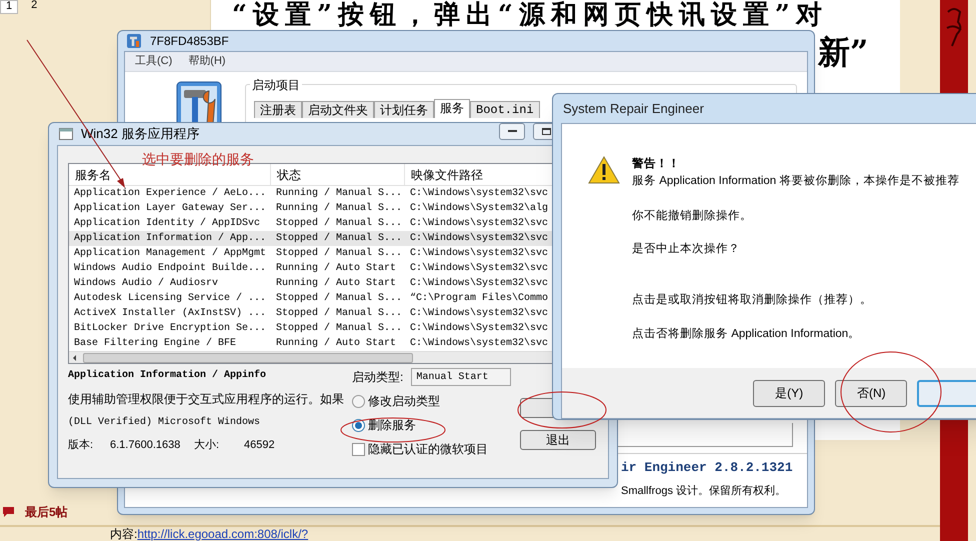 The height and width of the screenshot is (541, 976). I want to click on article-heading: “设置”按钮，弹出“源和网页快讯设置”对, so click(530, 15).